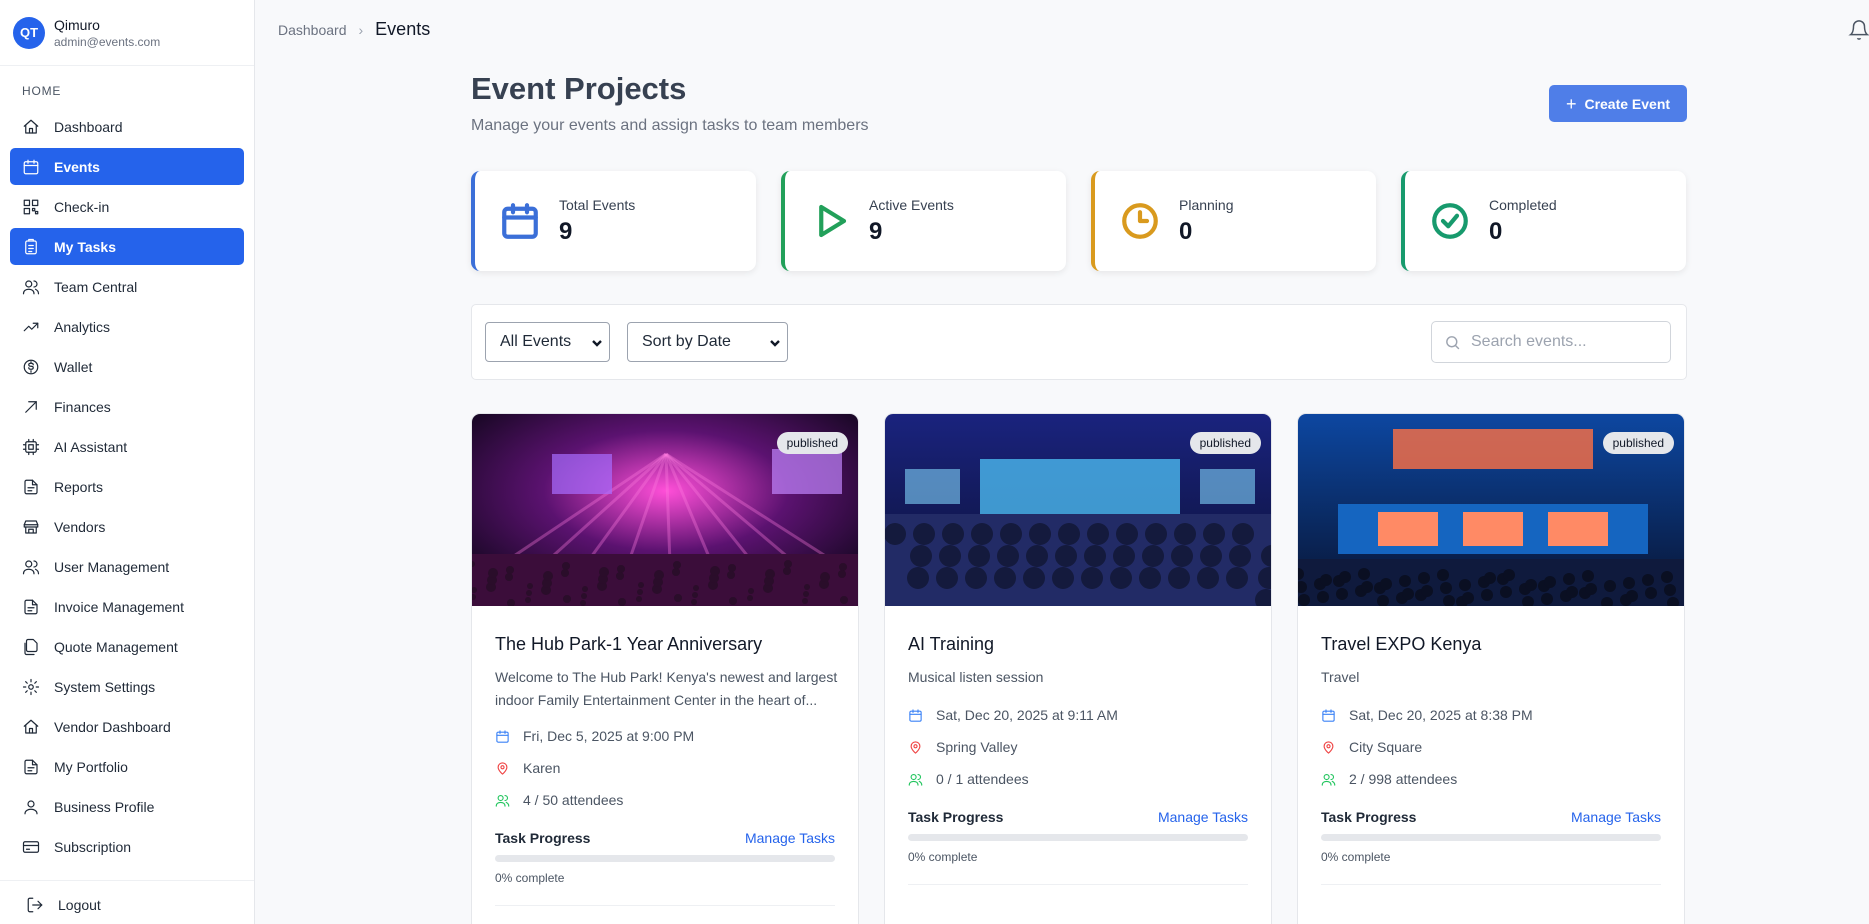 Image resolution: width=1869 pixels, height=924 pixels. What do you see at coordinates (31, 726) in the screenshot?
I see `home-icon` at bounding box center [31, 726].